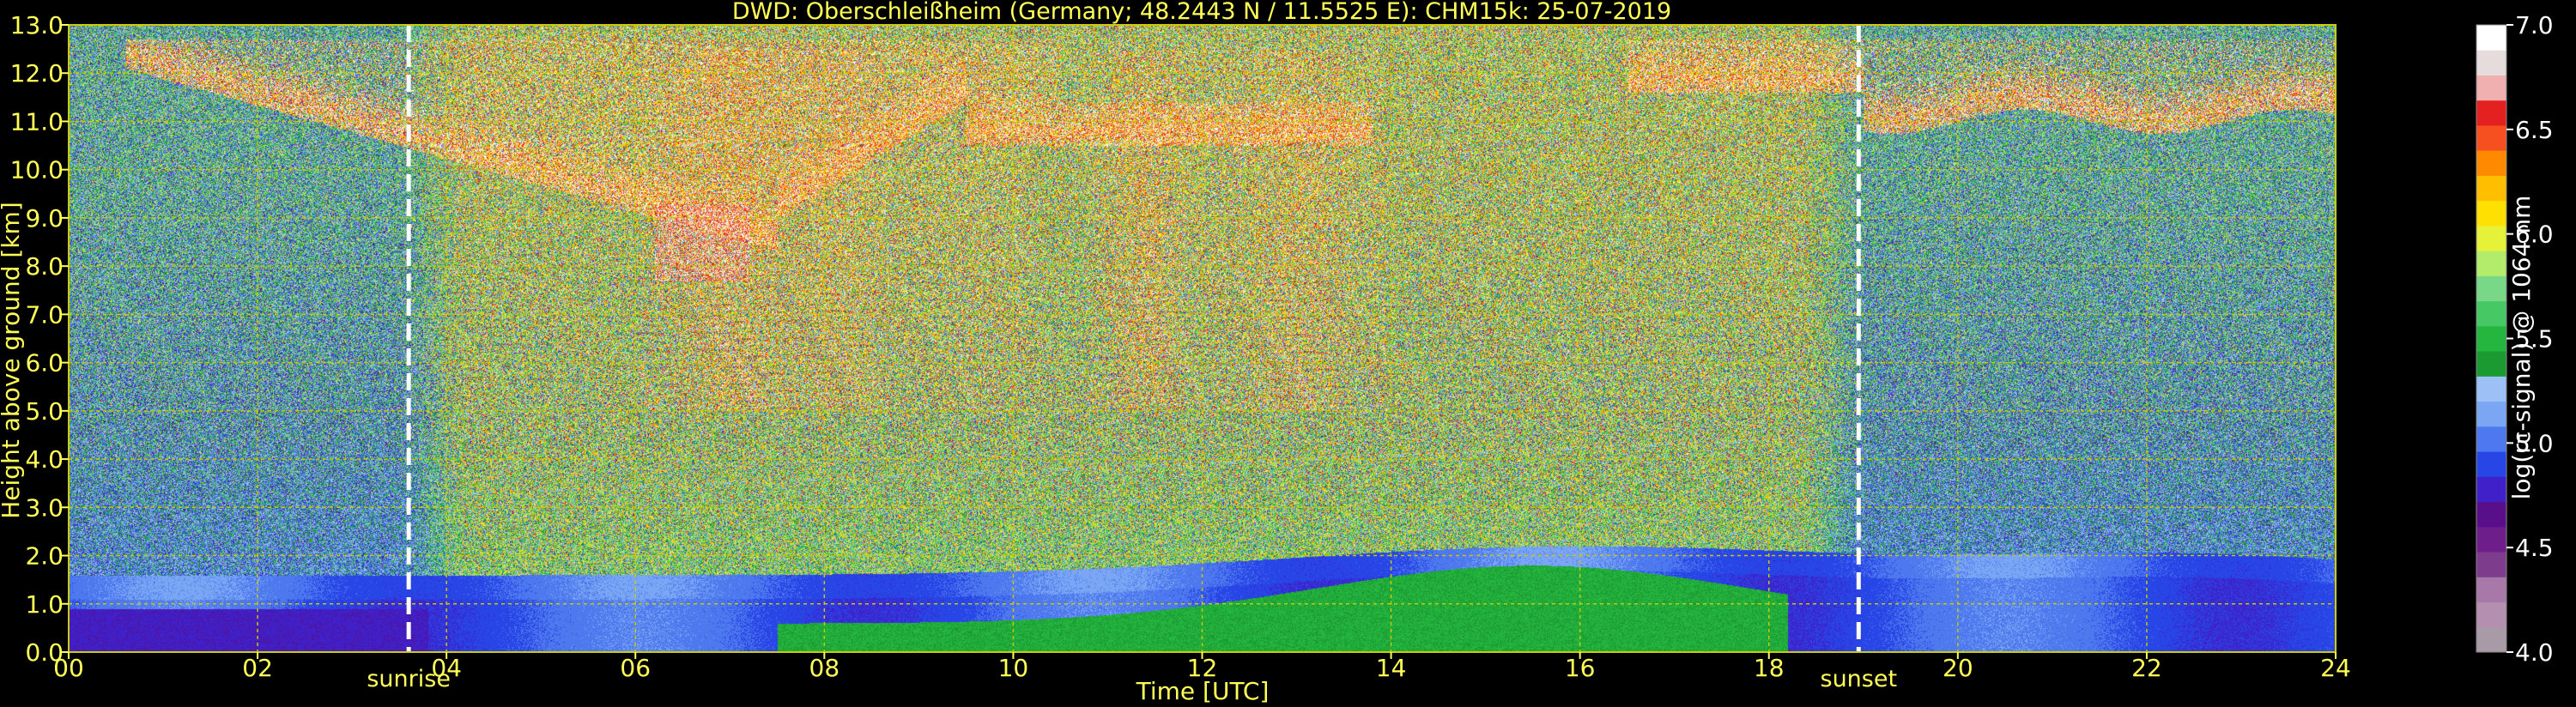 The width and height of the screenshot is (2576, 707). I want to click on y-tick-label: 9.0, so click(44, 218).